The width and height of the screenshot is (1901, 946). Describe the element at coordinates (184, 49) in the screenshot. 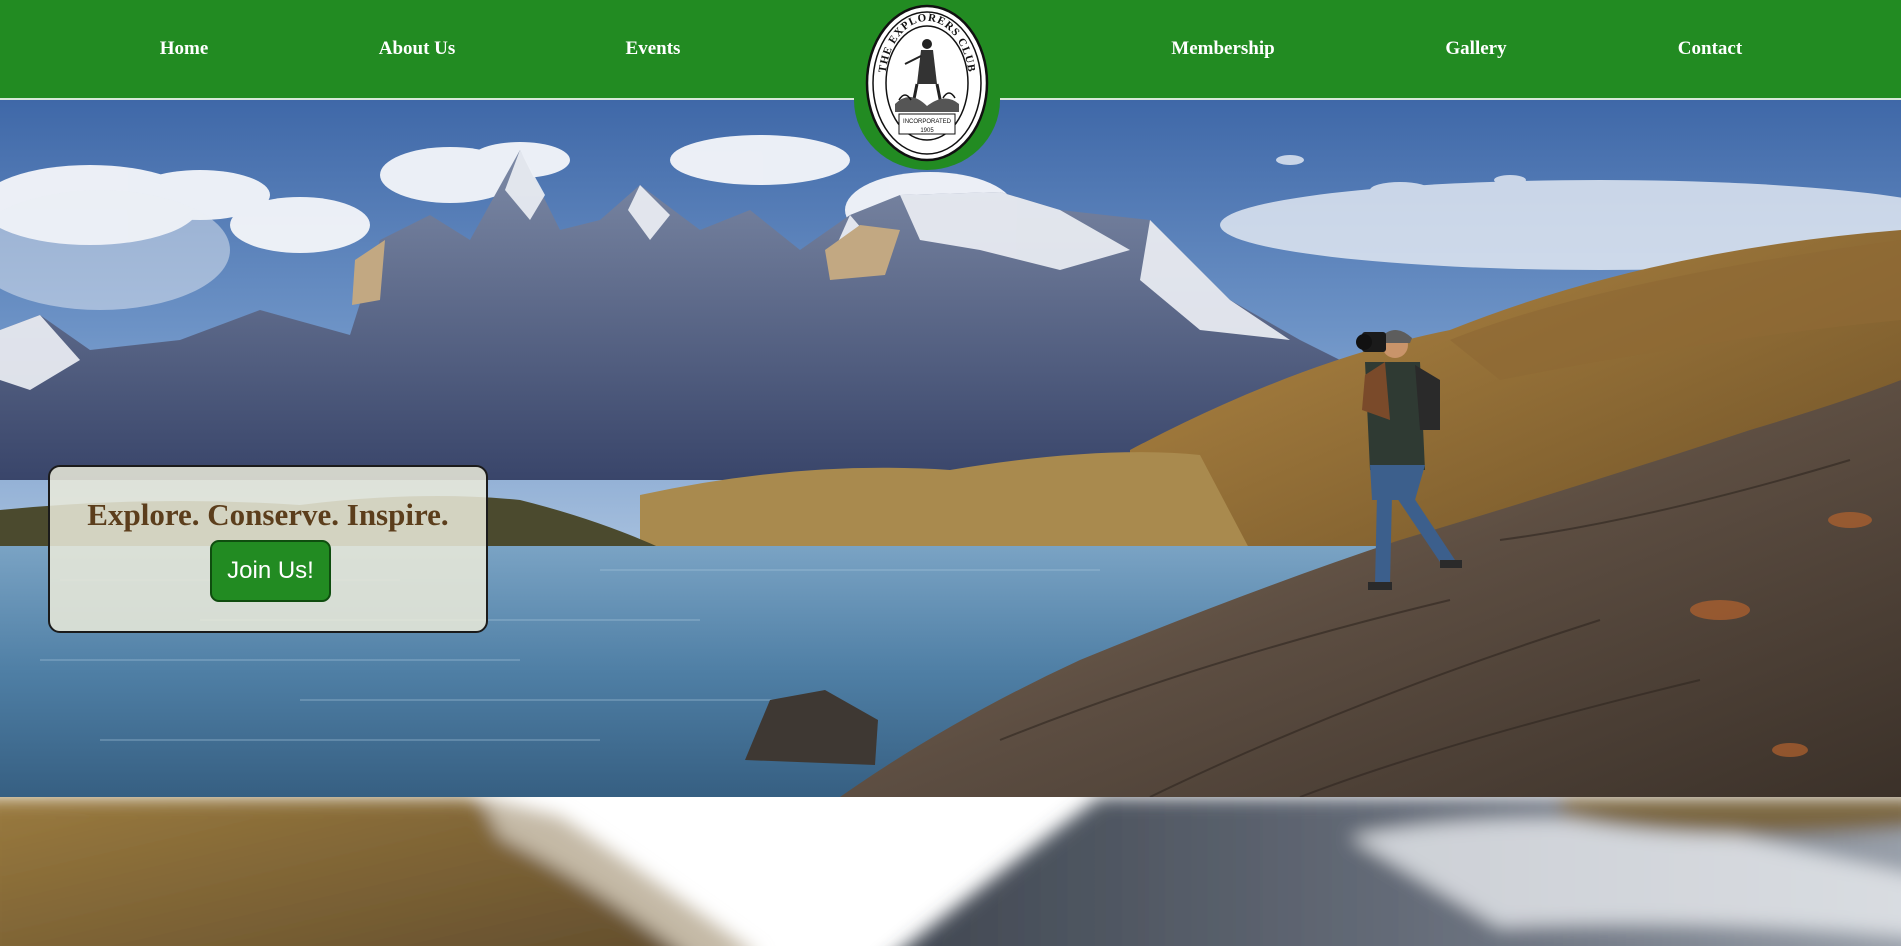

I see `nav-link-home: Home` at that location.